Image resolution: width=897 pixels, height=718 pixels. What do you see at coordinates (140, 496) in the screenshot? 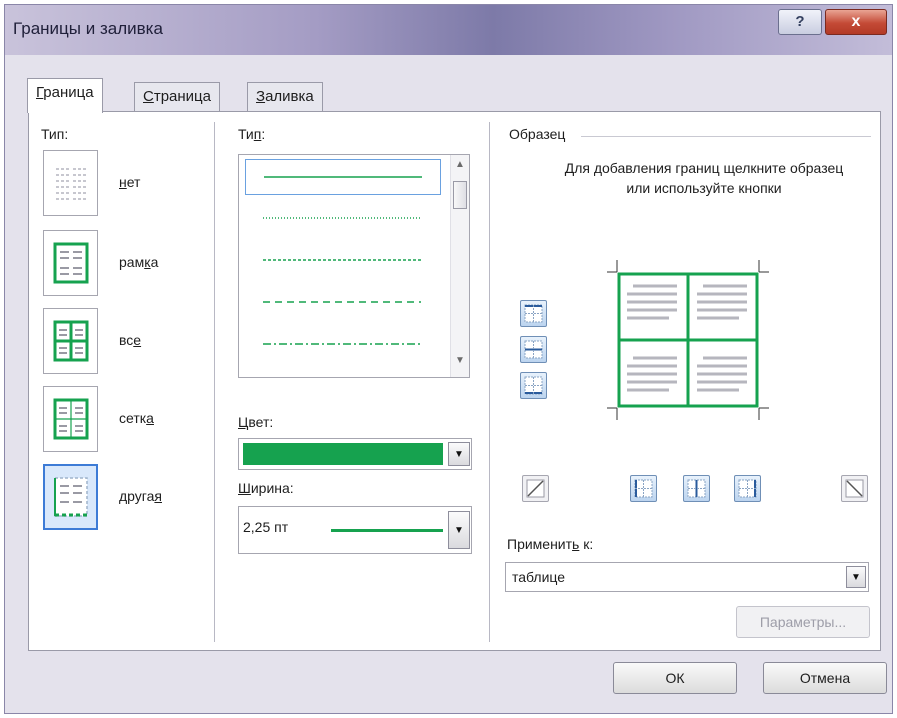
I see `setting-custom-label: другая` at bounding box center [140, 496].